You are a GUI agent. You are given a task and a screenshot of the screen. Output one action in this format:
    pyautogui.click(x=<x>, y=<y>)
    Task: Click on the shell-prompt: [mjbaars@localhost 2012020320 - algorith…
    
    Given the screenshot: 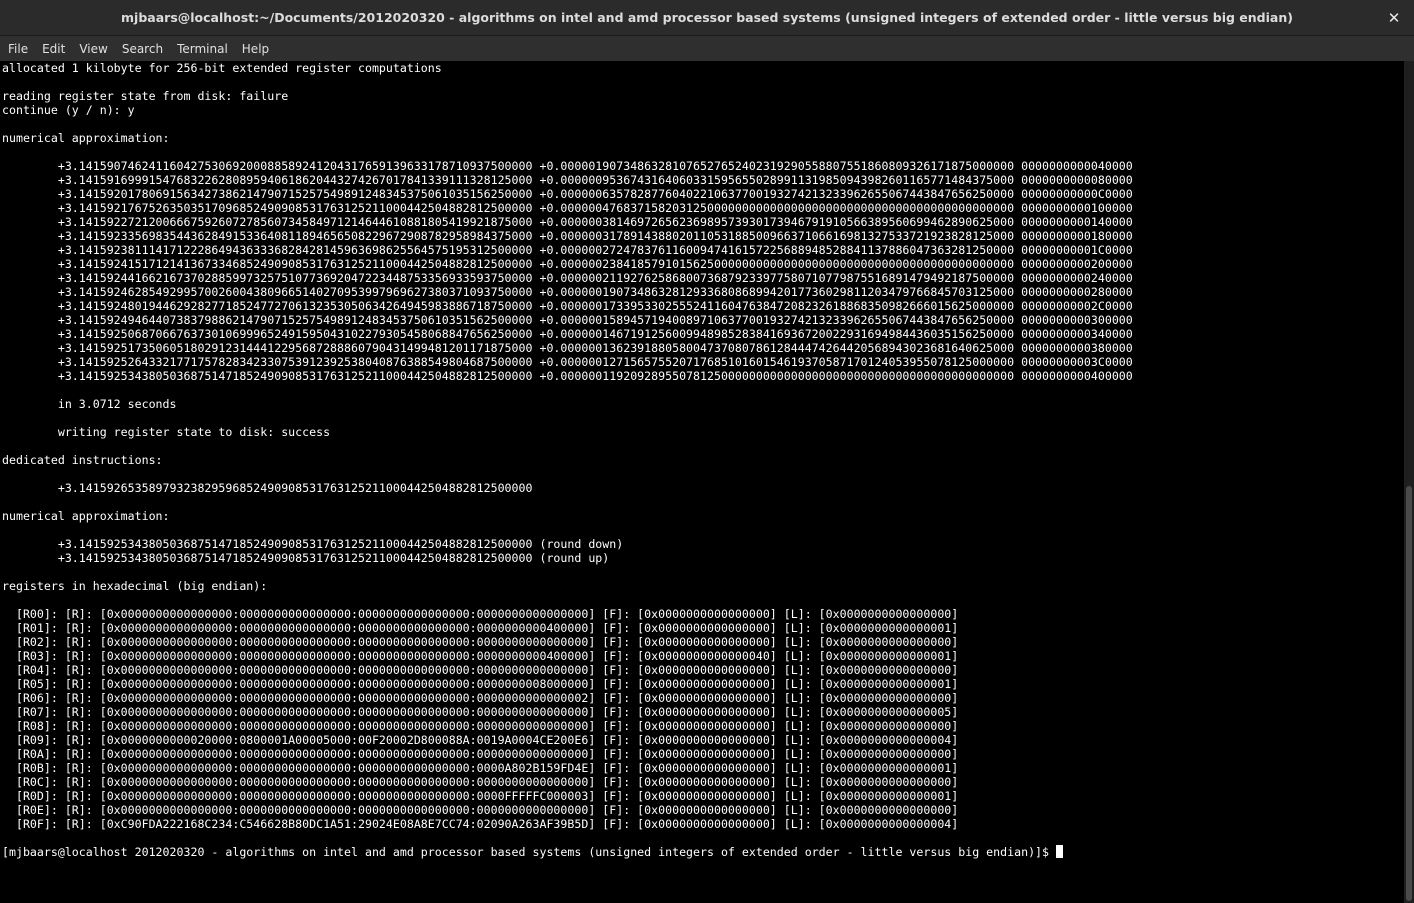 What is the action you would take?
    pyautogui.click(x=529, y=852)
    